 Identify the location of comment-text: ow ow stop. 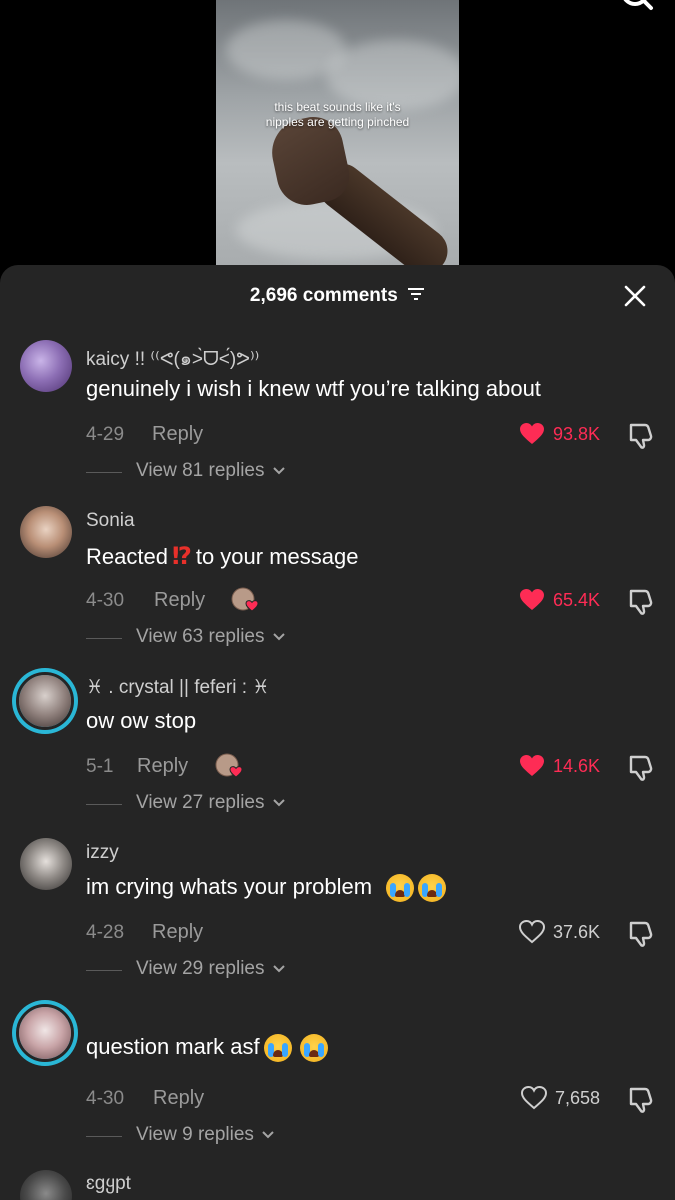
(141, 720).